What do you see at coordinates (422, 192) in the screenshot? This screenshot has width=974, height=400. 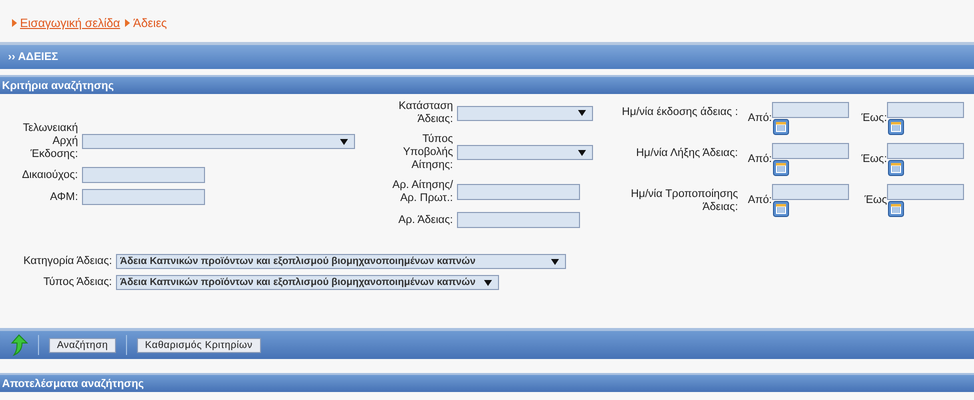 I see `field-label: Αρ. Αίτησης/Αρ. Πρωτ.:` at bounding box center [422, 192].